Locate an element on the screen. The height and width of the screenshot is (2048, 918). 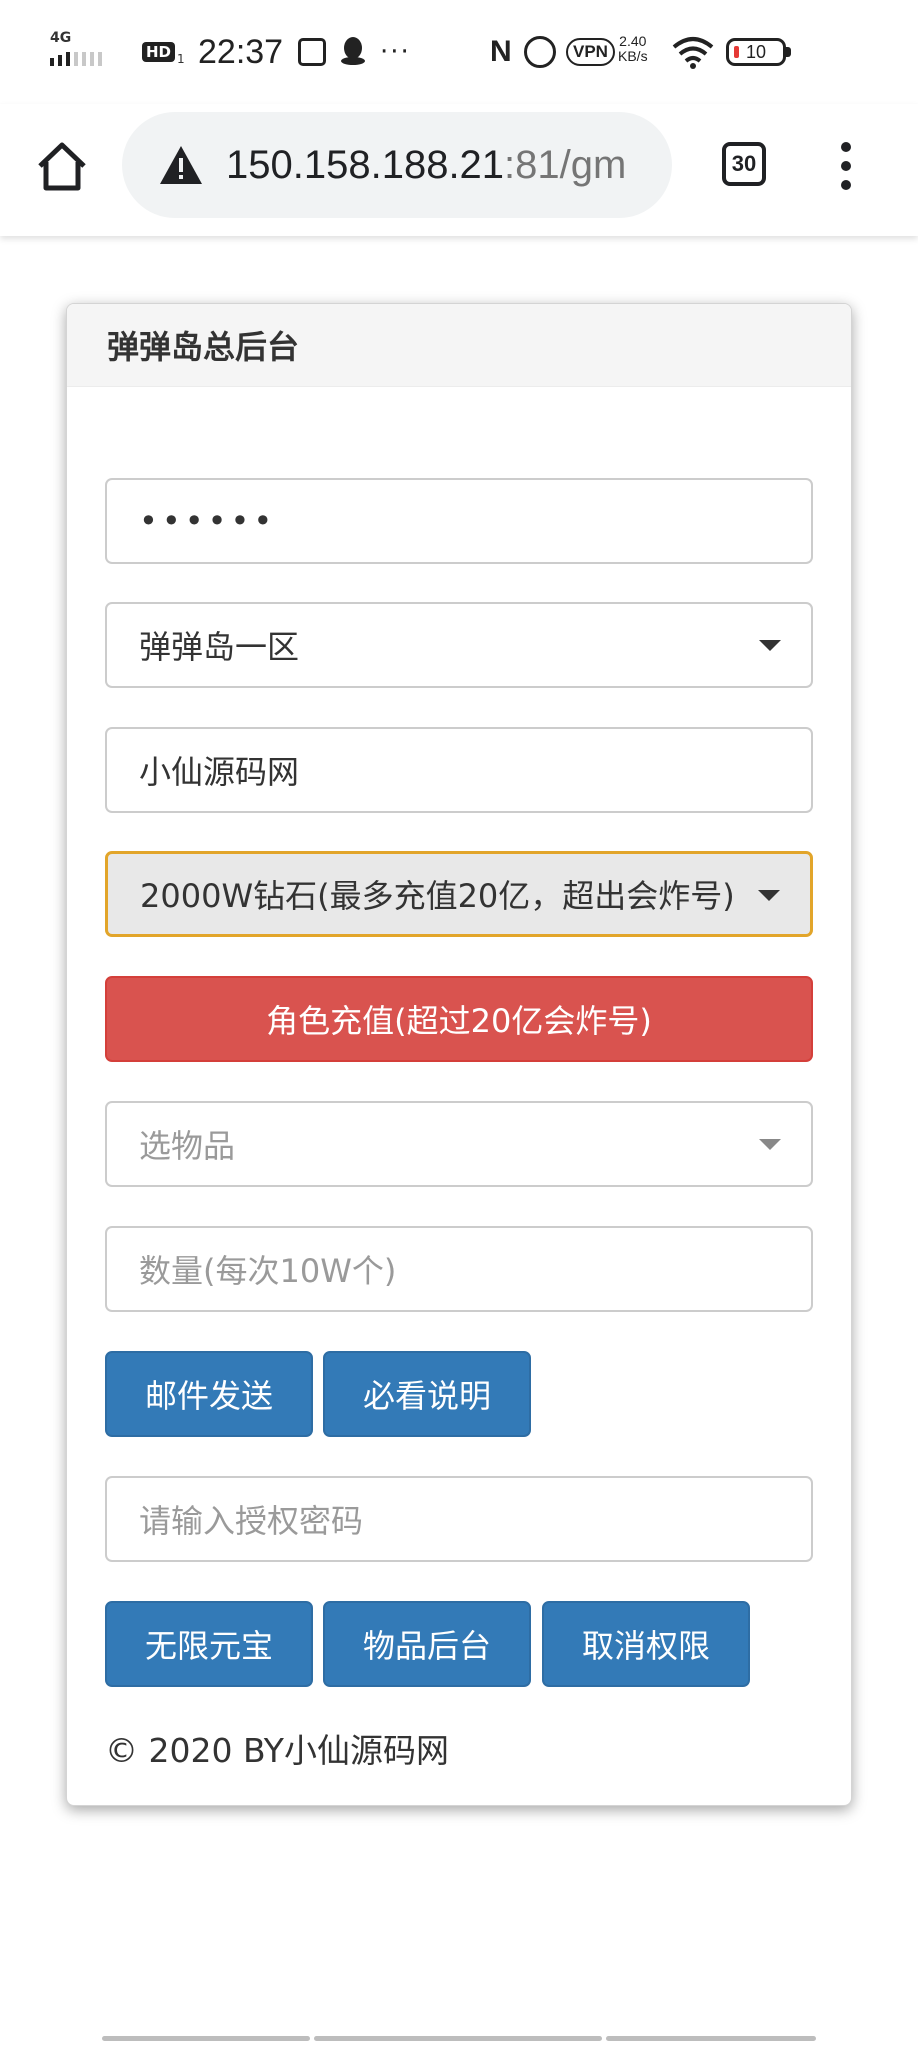
password-input: •••••• is located at coordinates (459, 521).